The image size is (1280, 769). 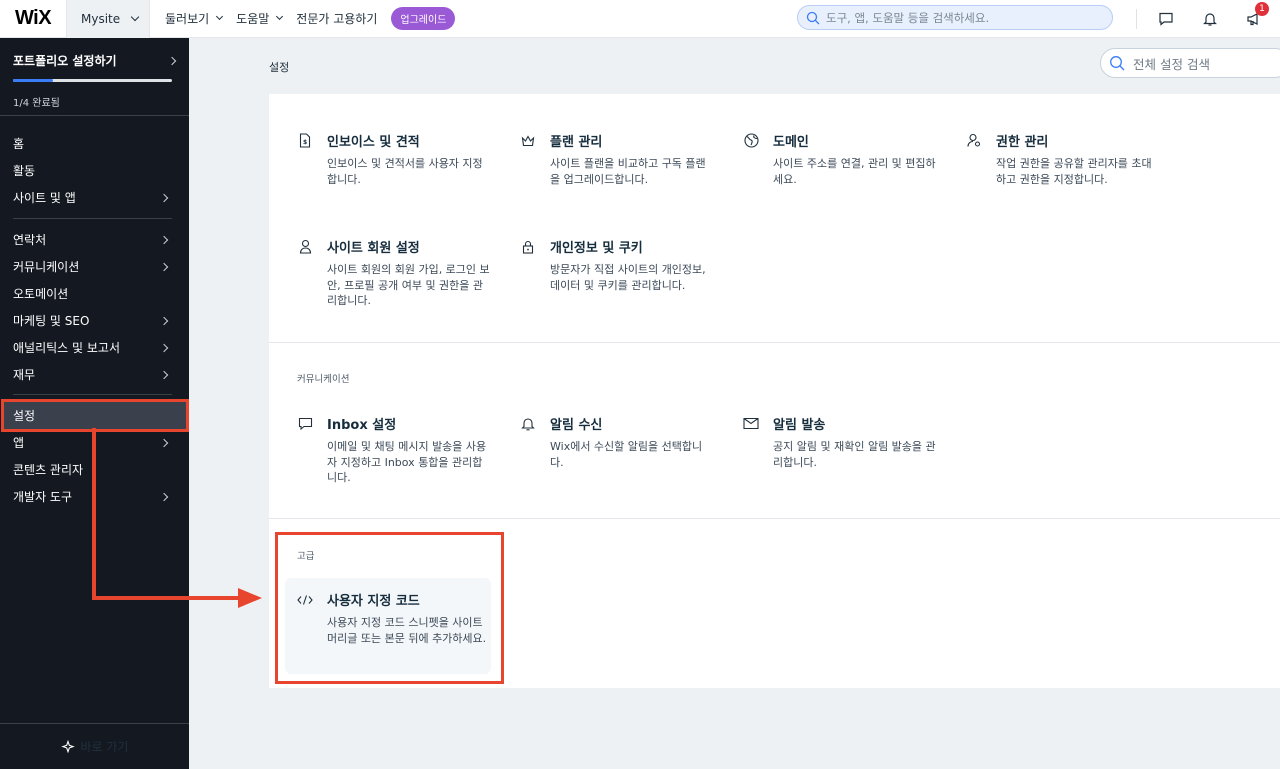 What do you see at coordinates (751, 140) in the screenshot?
I see `globe-icon` at bounding box center [751, 140].